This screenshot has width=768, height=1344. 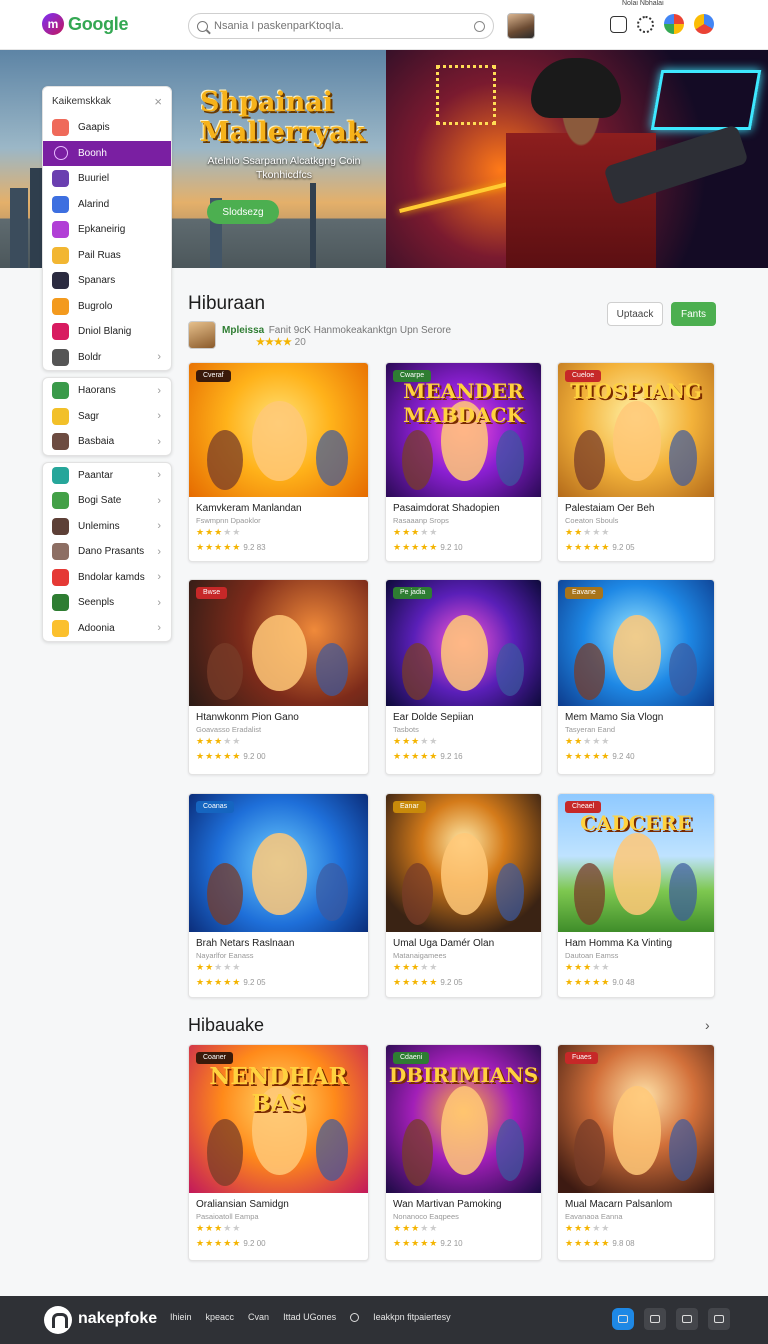 I want to click on app-card-artwork: Cdaeni DBIRIMIANS, so click(x=463, y=1119).